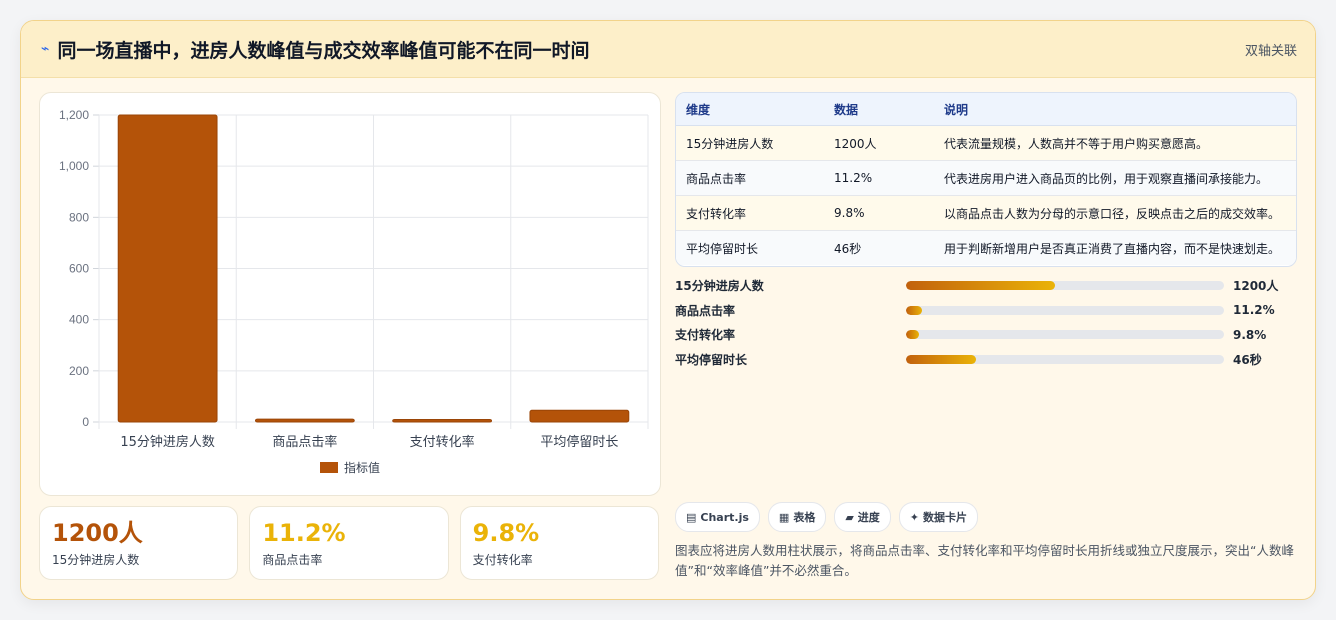  Describe the element at coordinates (579, 442) in the screenshot. I see `x-tick-label: 平均停留时长` at that location.